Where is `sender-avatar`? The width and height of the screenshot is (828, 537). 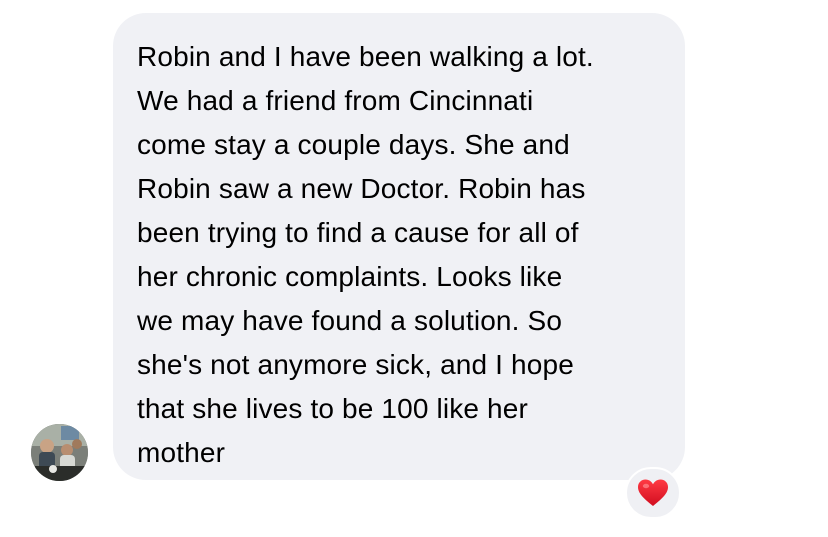 sender-avatar is located at coordinates (59, 452).